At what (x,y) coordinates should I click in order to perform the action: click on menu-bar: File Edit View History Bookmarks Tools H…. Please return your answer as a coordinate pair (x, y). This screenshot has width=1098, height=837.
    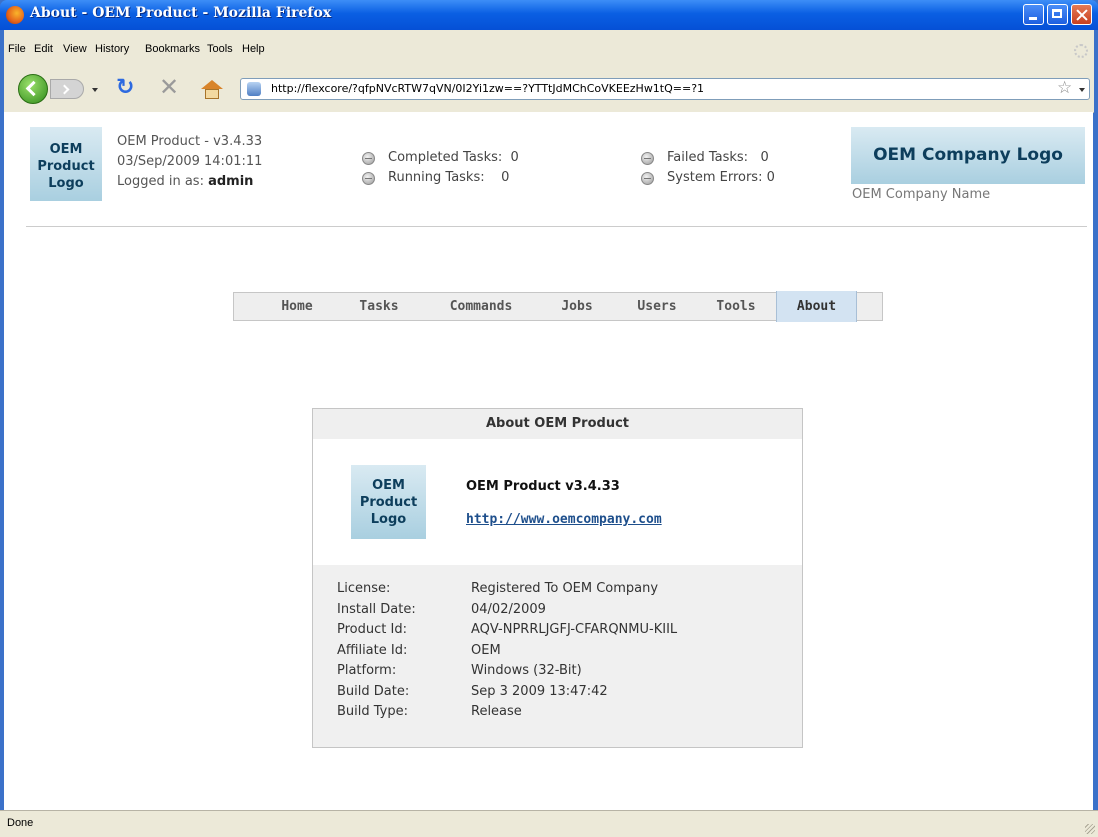
    Looking at the image, I should click on (549, 48).